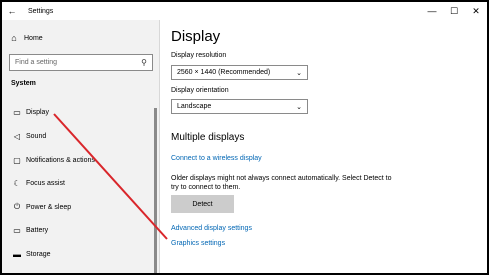  I want to click on window-controls: — ☐ ✕, so click(454, 11).